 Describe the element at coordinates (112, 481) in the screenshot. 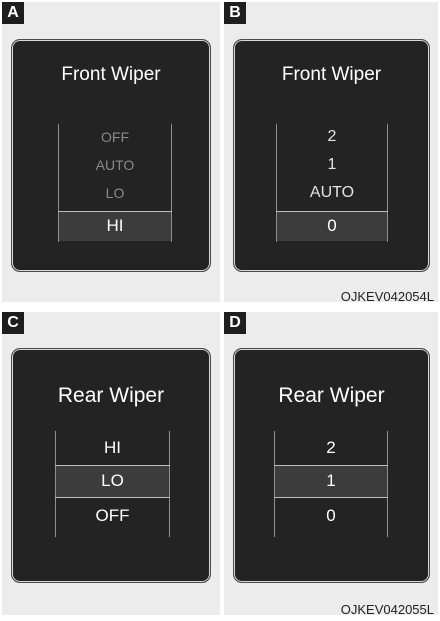

I see `rear-wiper-option-lo-selected: LO` at that location.